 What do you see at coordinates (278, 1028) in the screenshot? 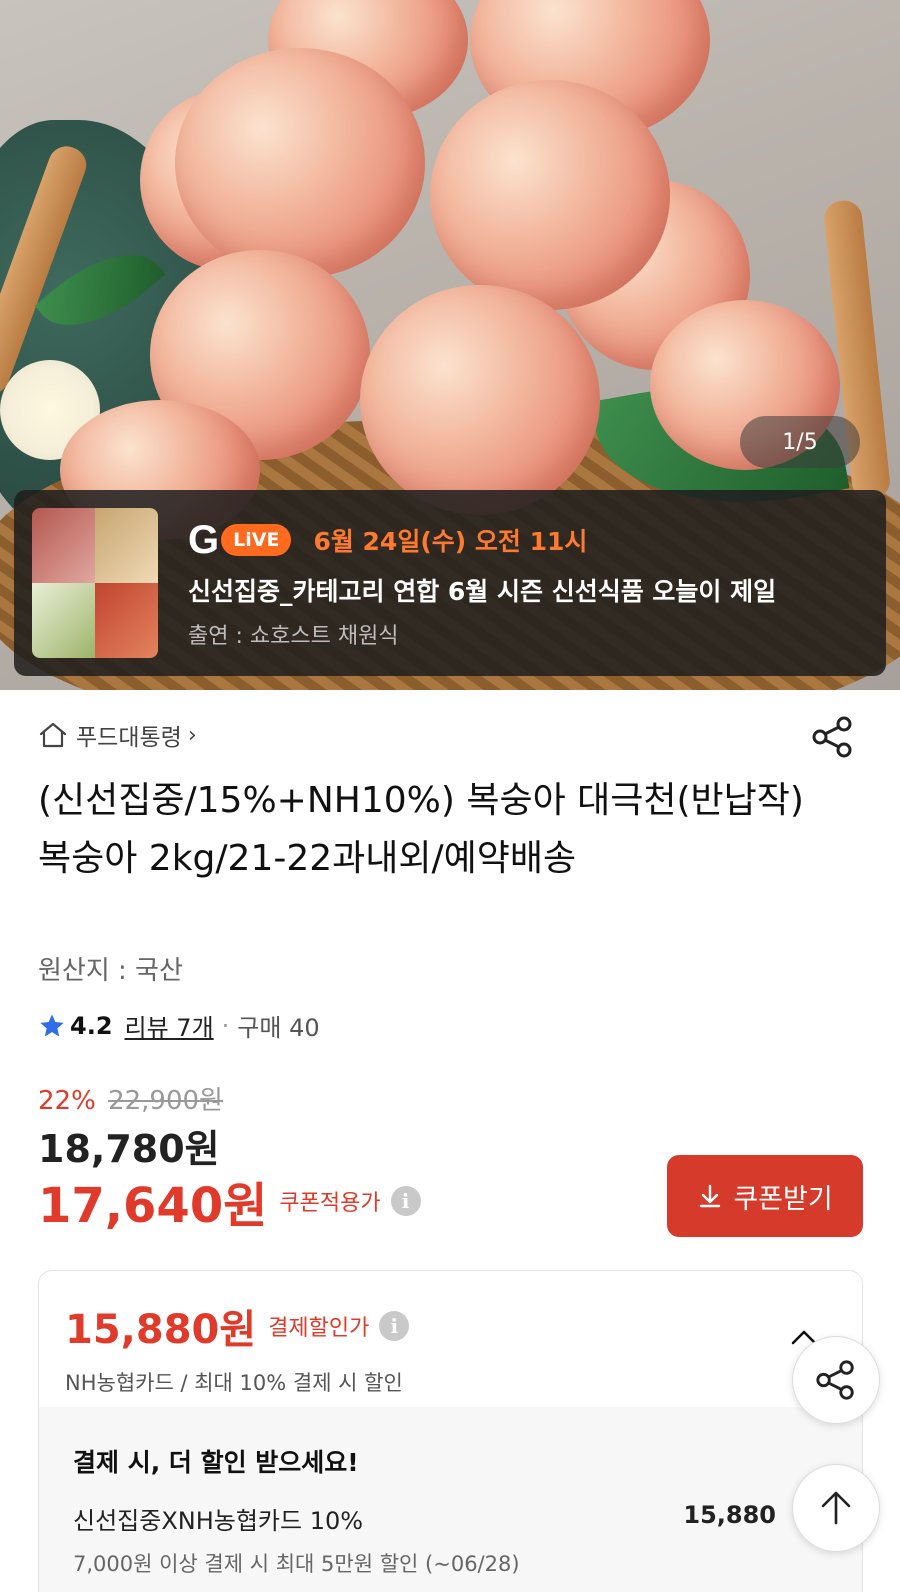
I see `purchase-count: 구매 40` at bounding box center [278, 1028].